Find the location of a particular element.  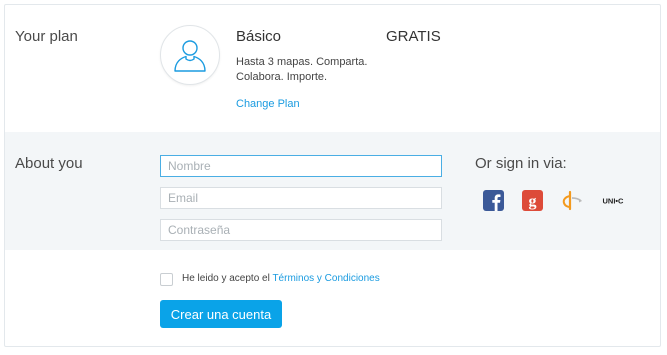

openid-icon is located at coordinates (572, 200).